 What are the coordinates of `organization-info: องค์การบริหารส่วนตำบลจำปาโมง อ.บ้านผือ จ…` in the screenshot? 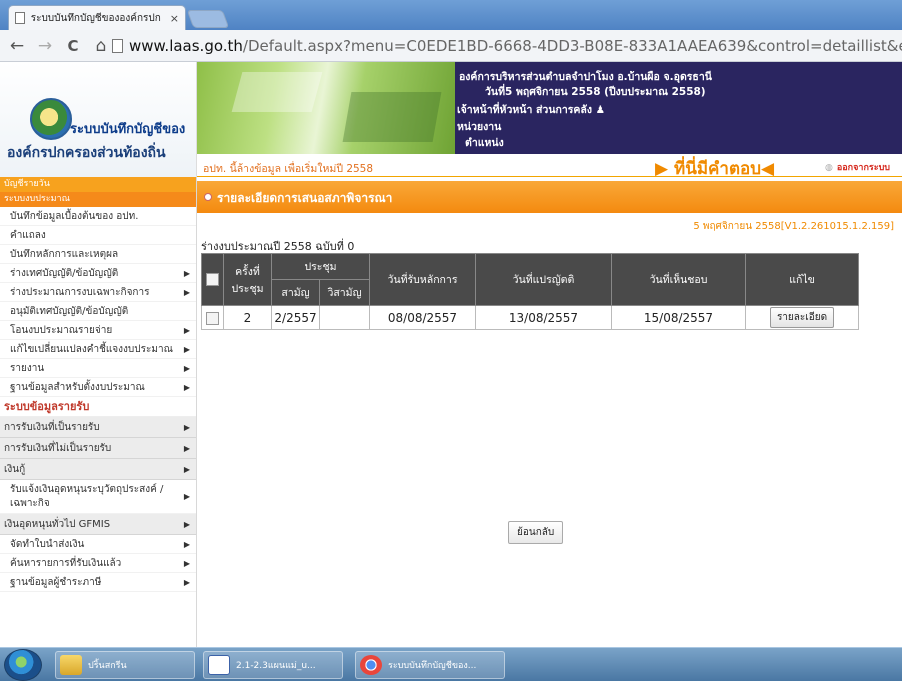 It's located at (678, 108).